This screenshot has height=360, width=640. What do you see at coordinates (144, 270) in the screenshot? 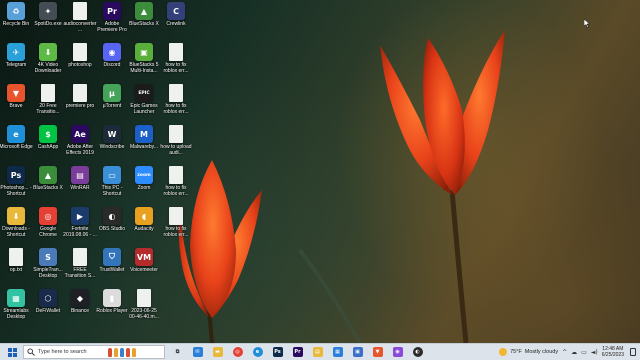
I see `desktop-icon-label: Voicemeeter` at bounding box center [144, 270].